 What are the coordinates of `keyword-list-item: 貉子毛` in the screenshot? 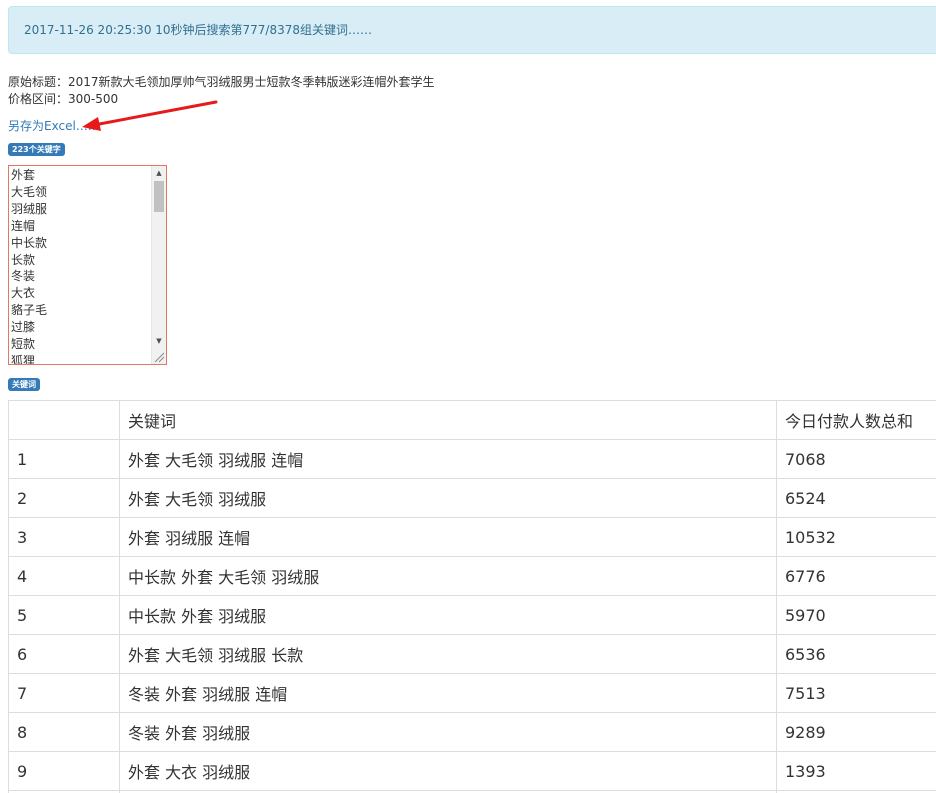 It's located at (29, 310).